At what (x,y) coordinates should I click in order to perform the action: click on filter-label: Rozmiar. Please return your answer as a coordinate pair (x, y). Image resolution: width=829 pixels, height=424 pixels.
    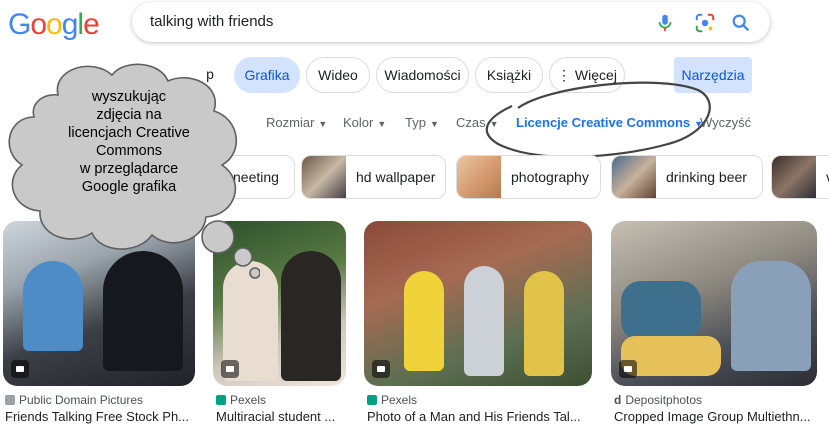
    Looking at the image, I should click on (290, 122).